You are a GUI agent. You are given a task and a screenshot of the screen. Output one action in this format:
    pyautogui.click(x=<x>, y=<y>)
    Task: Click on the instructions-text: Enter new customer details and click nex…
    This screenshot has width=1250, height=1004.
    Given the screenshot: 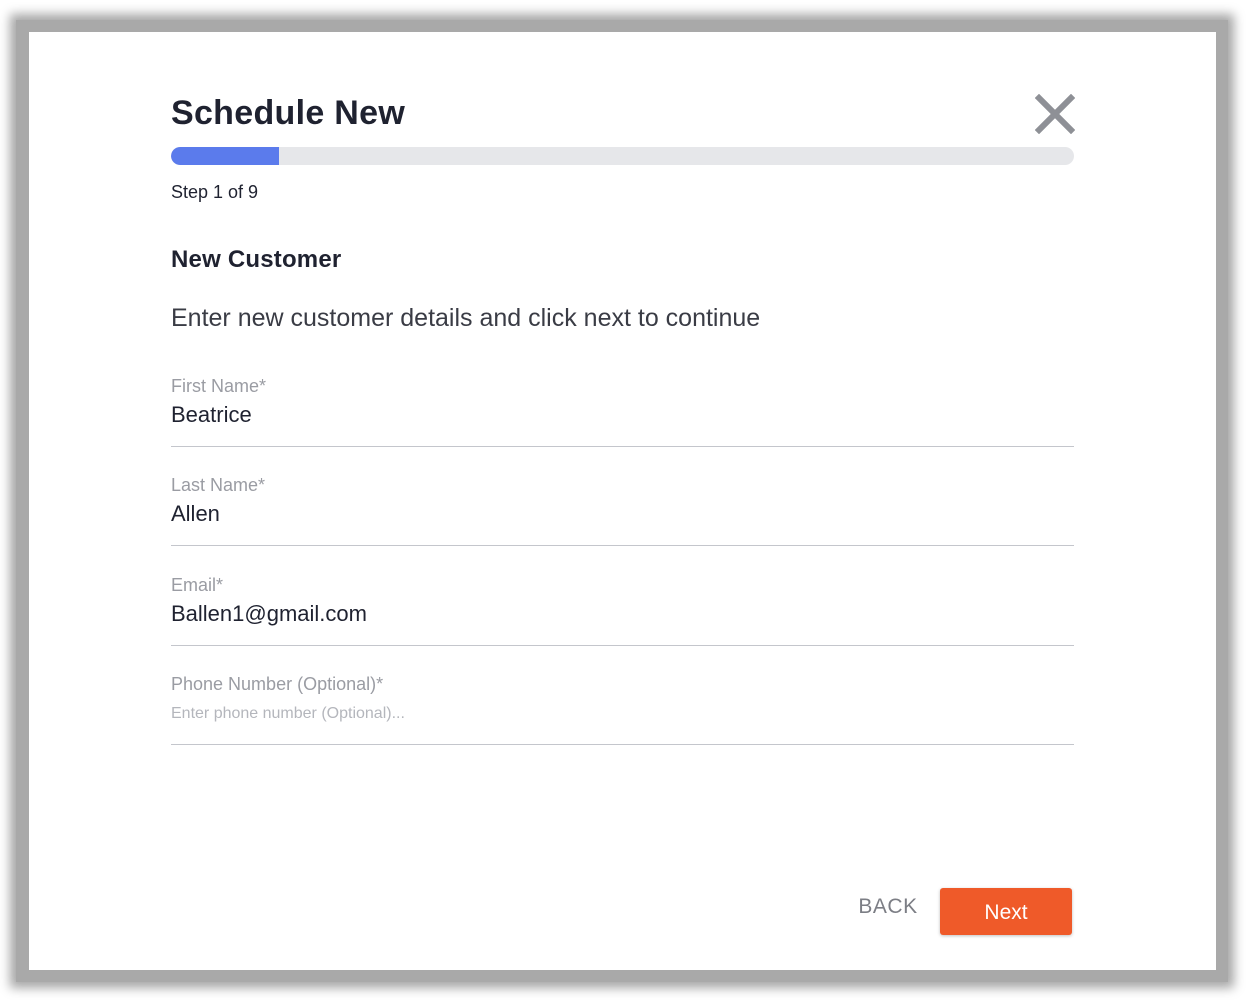 What is the action you would take?
    pyautogui.click(x=466, y=318)
    